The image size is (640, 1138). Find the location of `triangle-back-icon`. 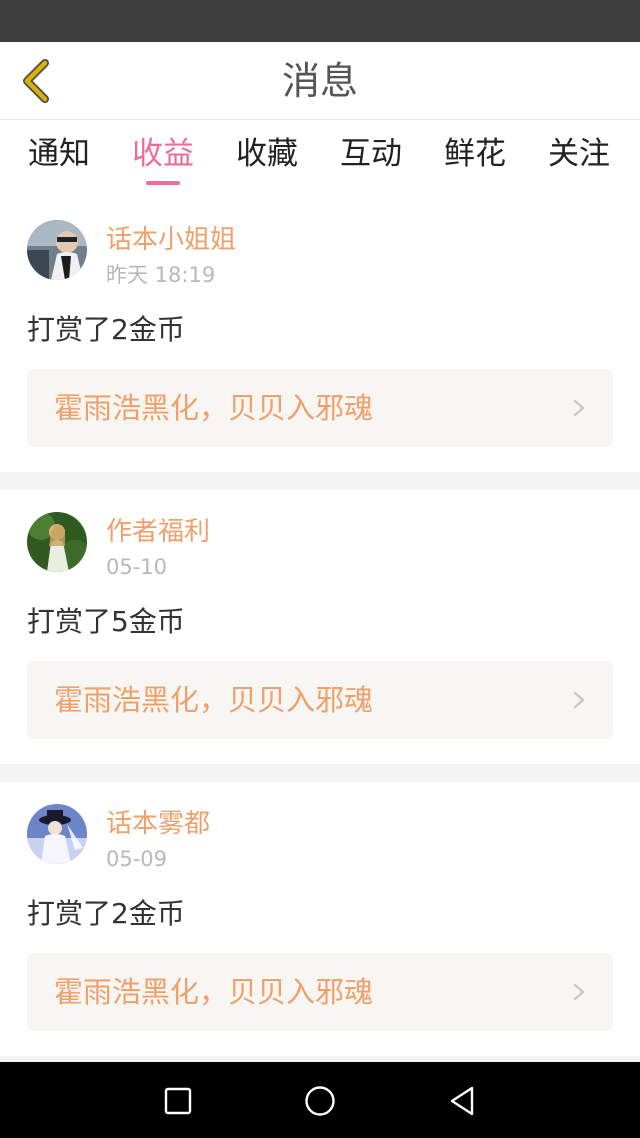

triangle-back-icon is located at coordinates (462, 1101).